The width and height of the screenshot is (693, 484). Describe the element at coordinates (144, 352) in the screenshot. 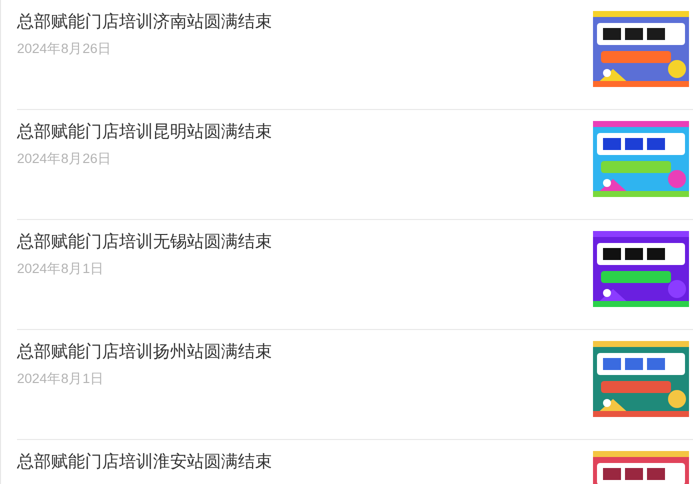

I see `article-title: 总部赋能门店培训扬州站圆满结束` at that location.